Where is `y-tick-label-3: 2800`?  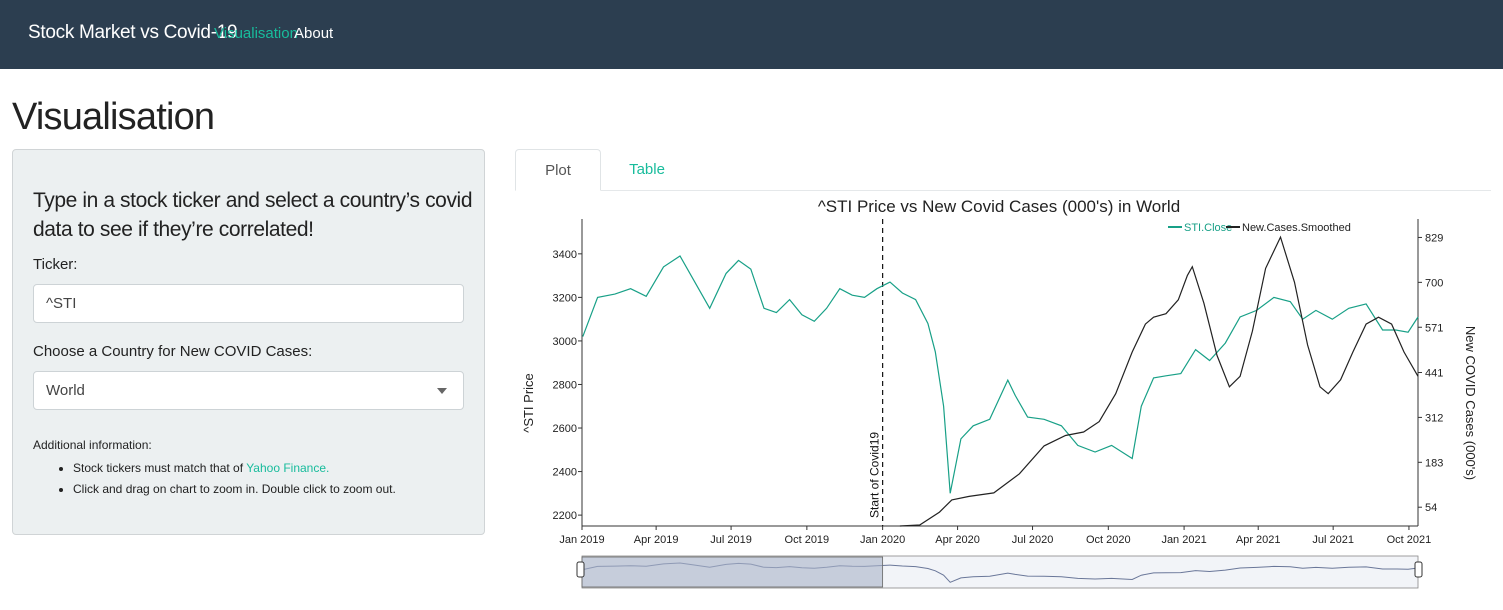 y-tick-label-3: 2800 is located at coordinates (565, 385).